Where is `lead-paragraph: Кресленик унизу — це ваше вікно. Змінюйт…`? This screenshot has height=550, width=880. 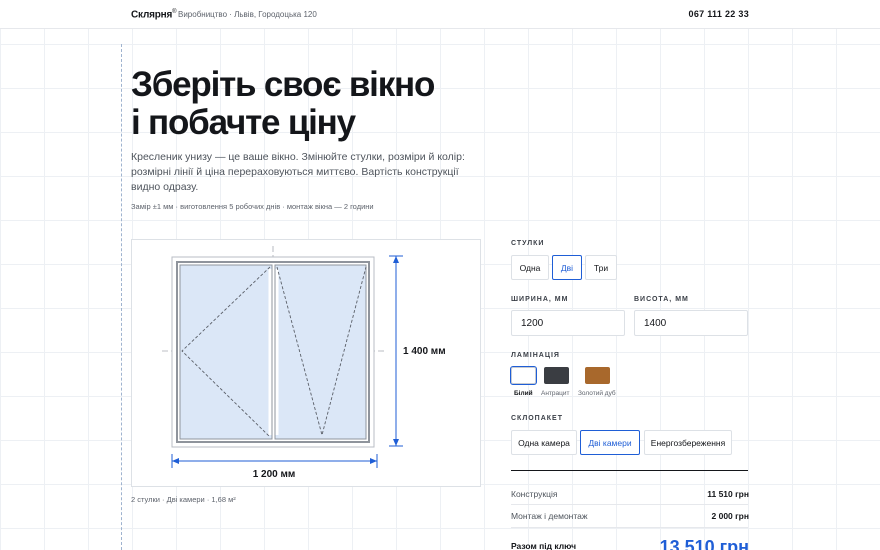
lead-paragraph: Кресленик унизу — це ваше вікно. Змінюйт… is located at coordinates (298, 172).